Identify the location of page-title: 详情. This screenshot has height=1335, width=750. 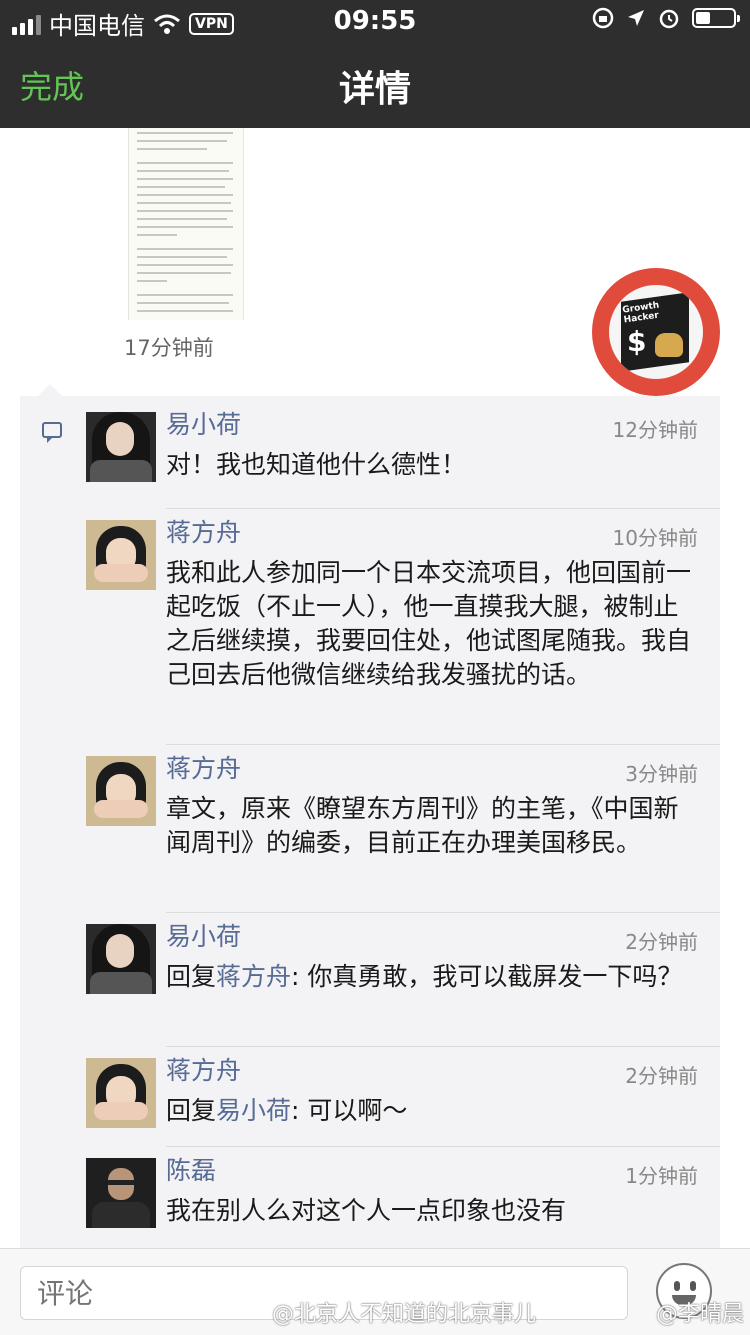
(374, 89).